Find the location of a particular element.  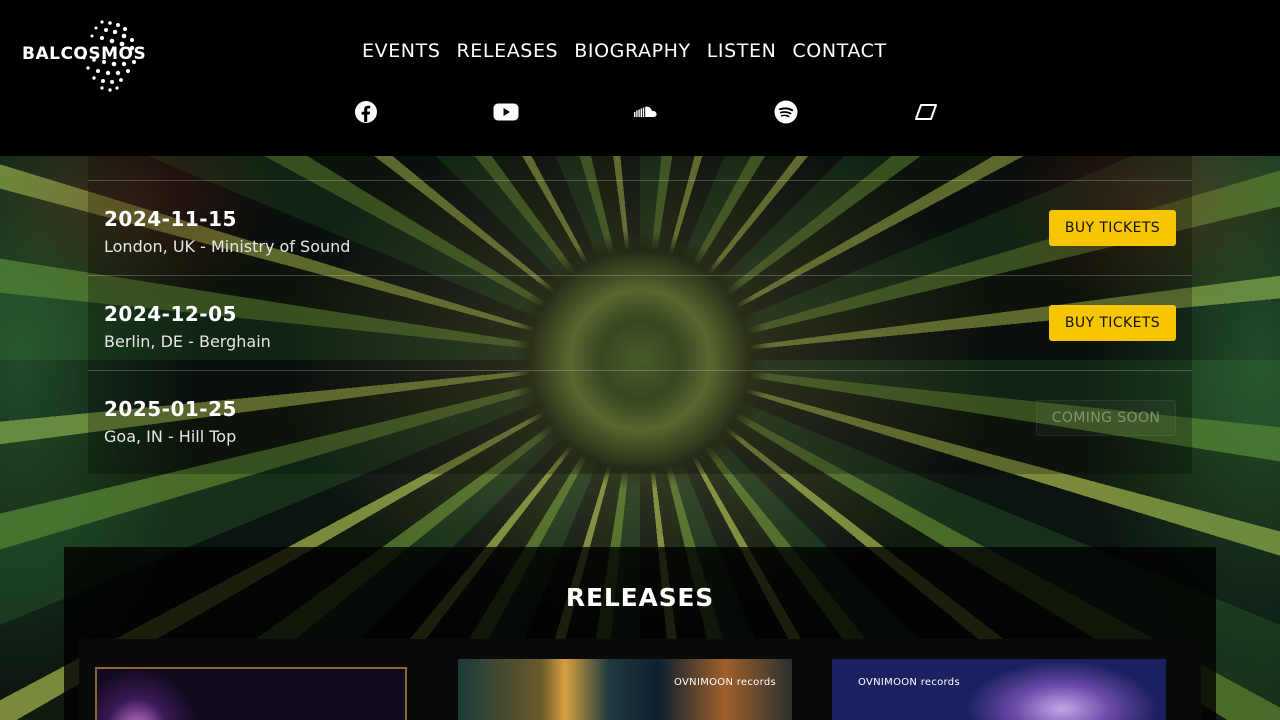

event-venue: Goa, IN - Hill Top is located at coordinates (170, 436).